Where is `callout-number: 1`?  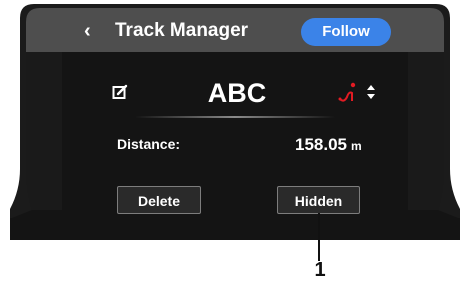 callout-number: 1 is located at coordinates (320, 270).